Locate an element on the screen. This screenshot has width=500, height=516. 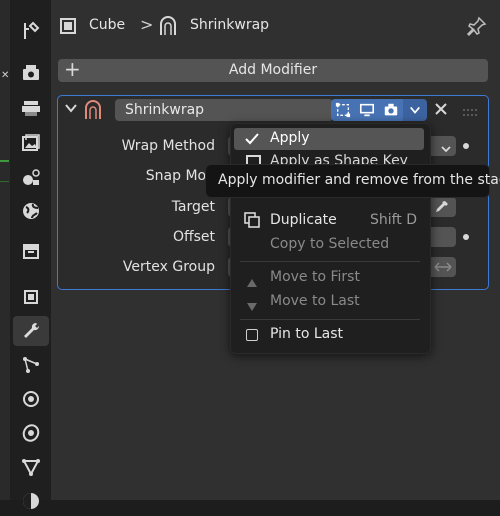
constraints-tab is located at coordinates (31, 433).